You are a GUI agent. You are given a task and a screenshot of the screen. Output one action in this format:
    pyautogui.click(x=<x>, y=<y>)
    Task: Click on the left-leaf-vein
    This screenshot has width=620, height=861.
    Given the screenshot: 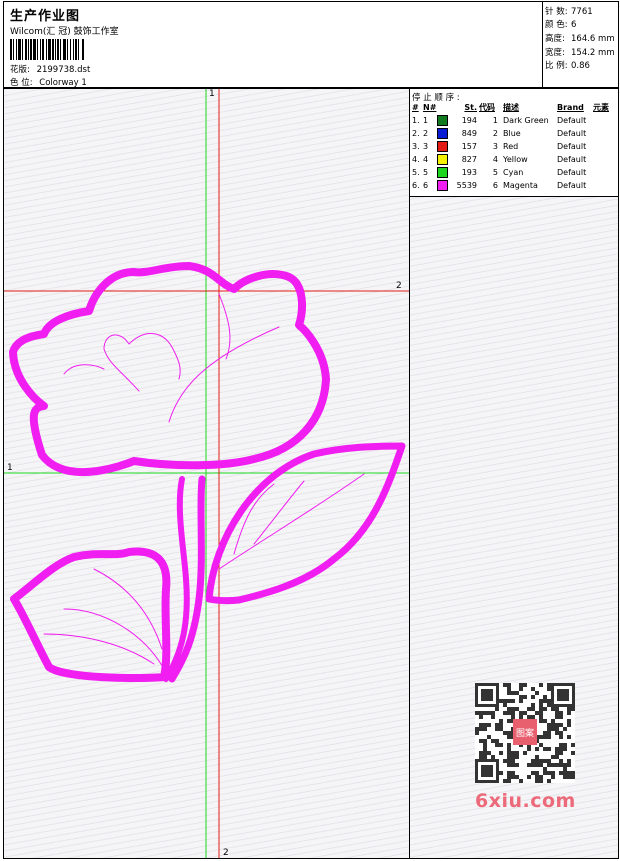 What is the action you would take?
    pyautogui.click(x=114, y=639)
    